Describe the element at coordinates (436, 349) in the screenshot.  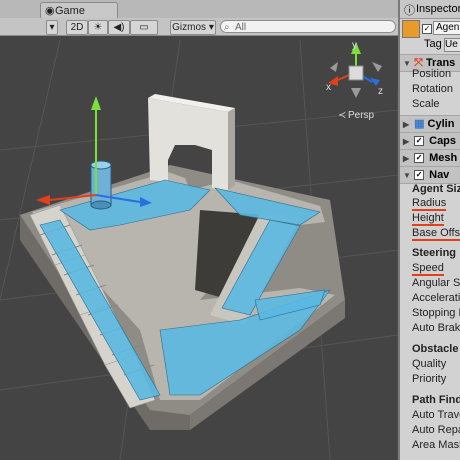
I see `obstacle-avoidance-header: Obstacle A` at that location.